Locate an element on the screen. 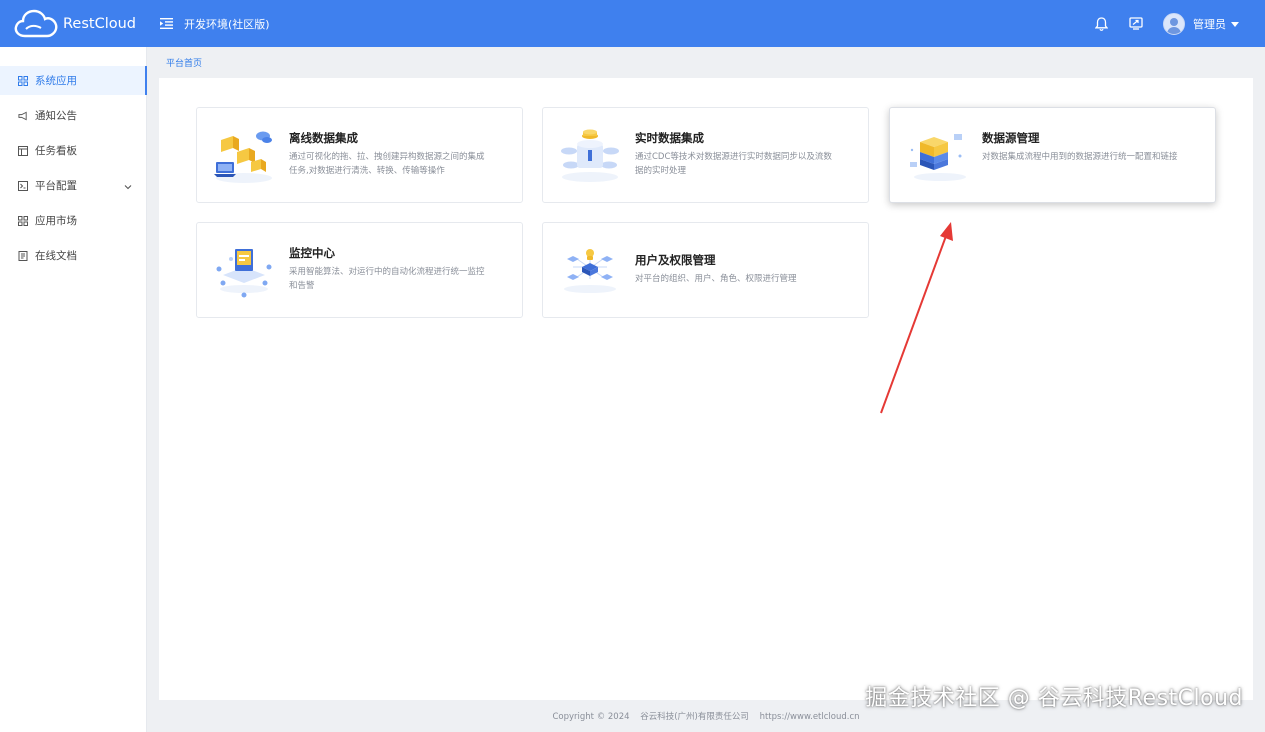 The image size is (1265, 732). top-header: RestCloud 开发环境(社区版) 管理员 is located at coordinates (632, 23).